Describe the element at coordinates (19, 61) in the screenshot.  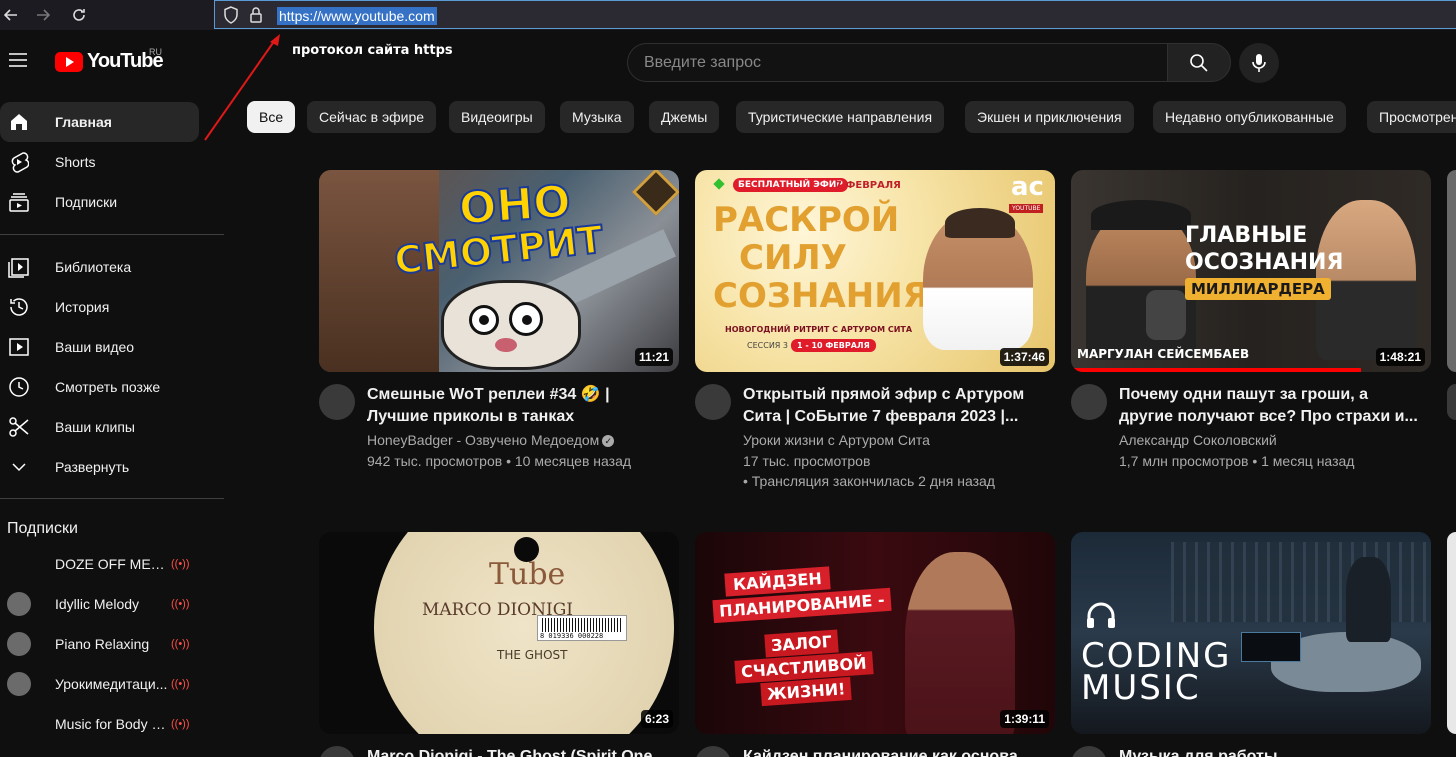
I see `menu-icon` at that location.